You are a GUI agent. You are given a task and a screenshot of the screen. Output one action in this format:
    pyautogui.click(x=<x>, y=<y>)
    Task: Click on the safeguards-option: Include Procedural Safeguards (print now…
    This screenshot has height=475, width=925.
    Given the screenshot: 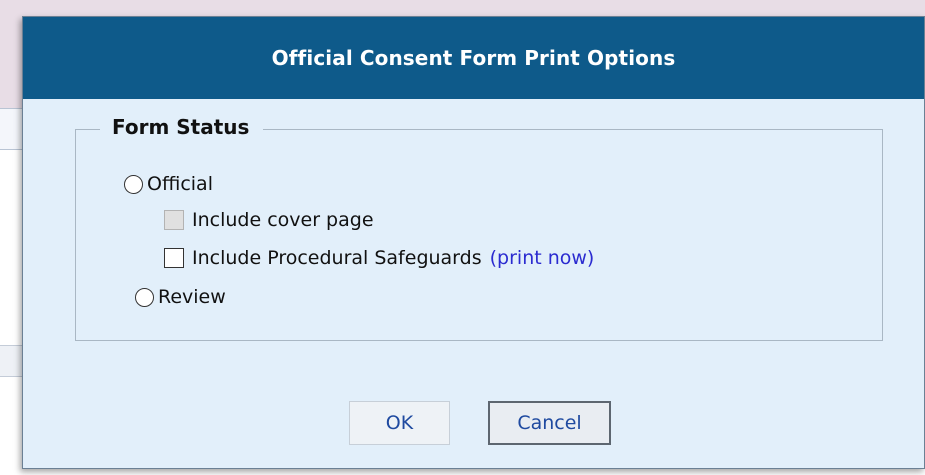 What is the action you would take?
    pyautogui.click(x=379, y=258)
    